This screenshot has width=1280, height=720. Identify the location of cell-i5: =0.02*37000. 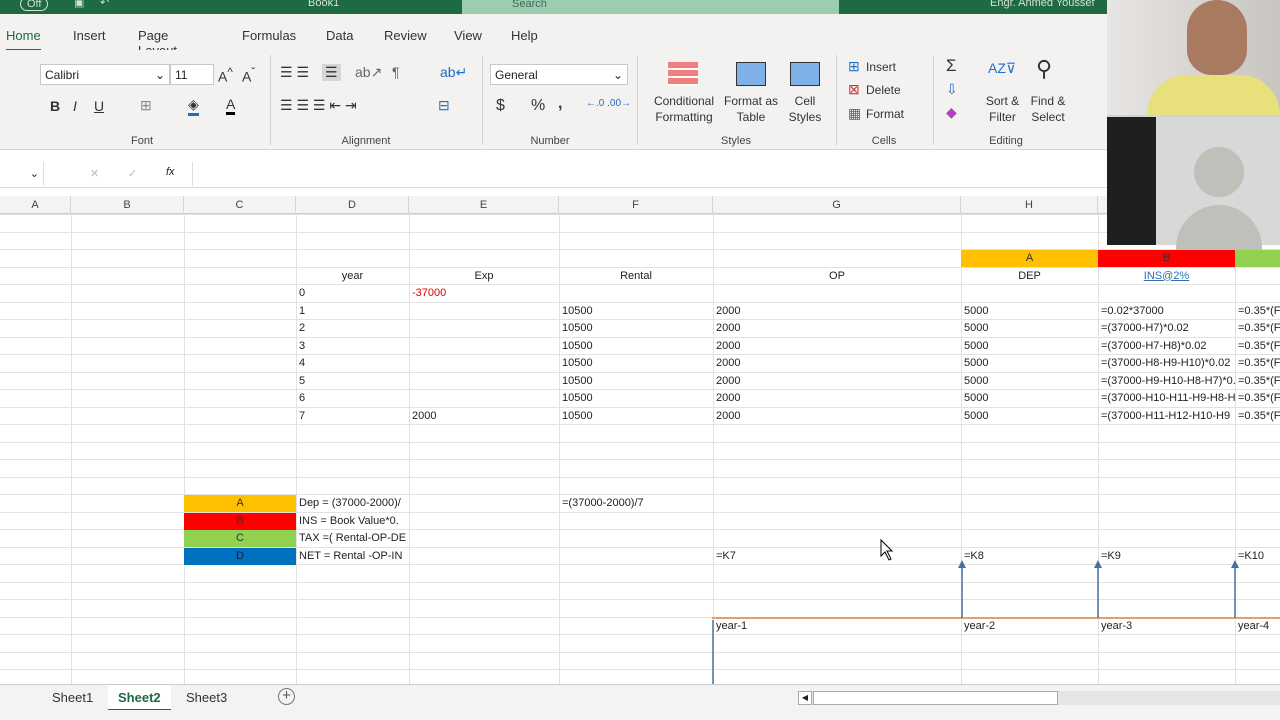
(1166, 311).